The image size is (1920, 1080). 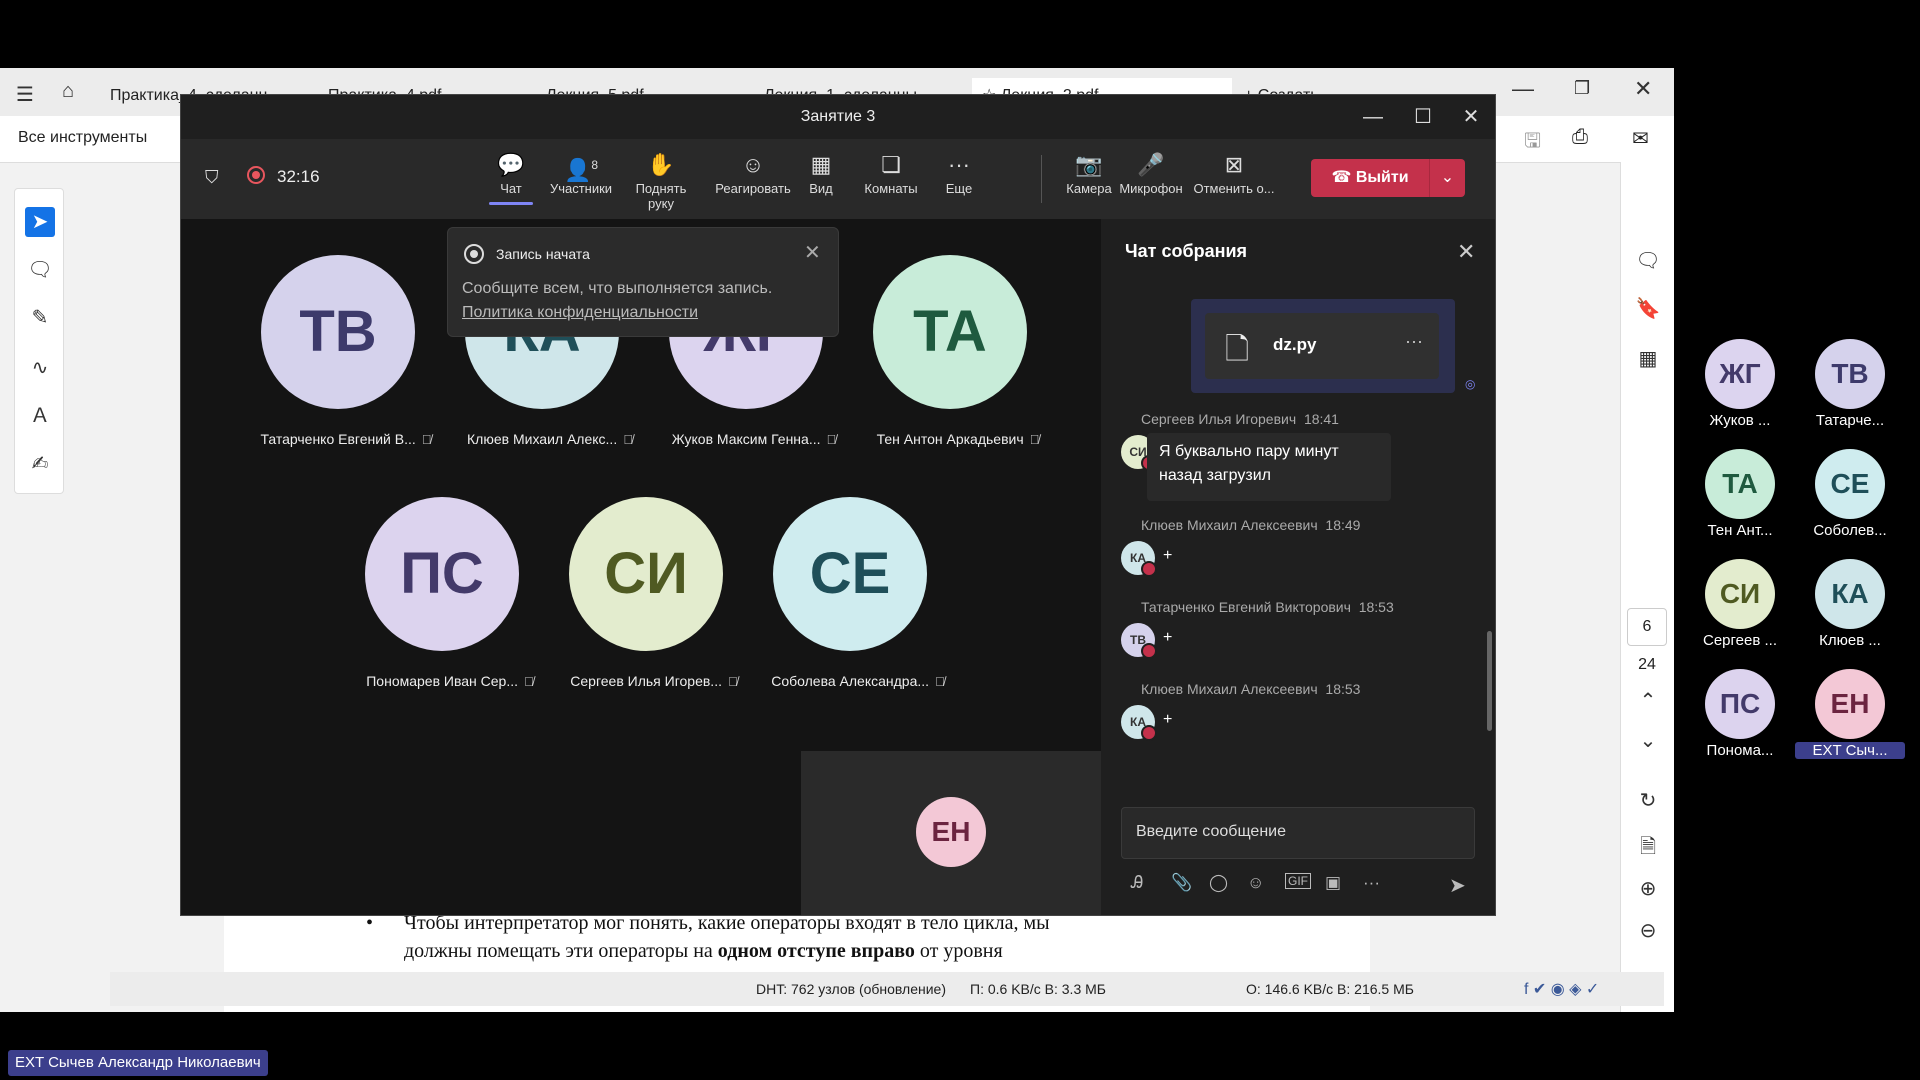 I want to click on shield-icon: ⛉, so click(x=212, y=177).